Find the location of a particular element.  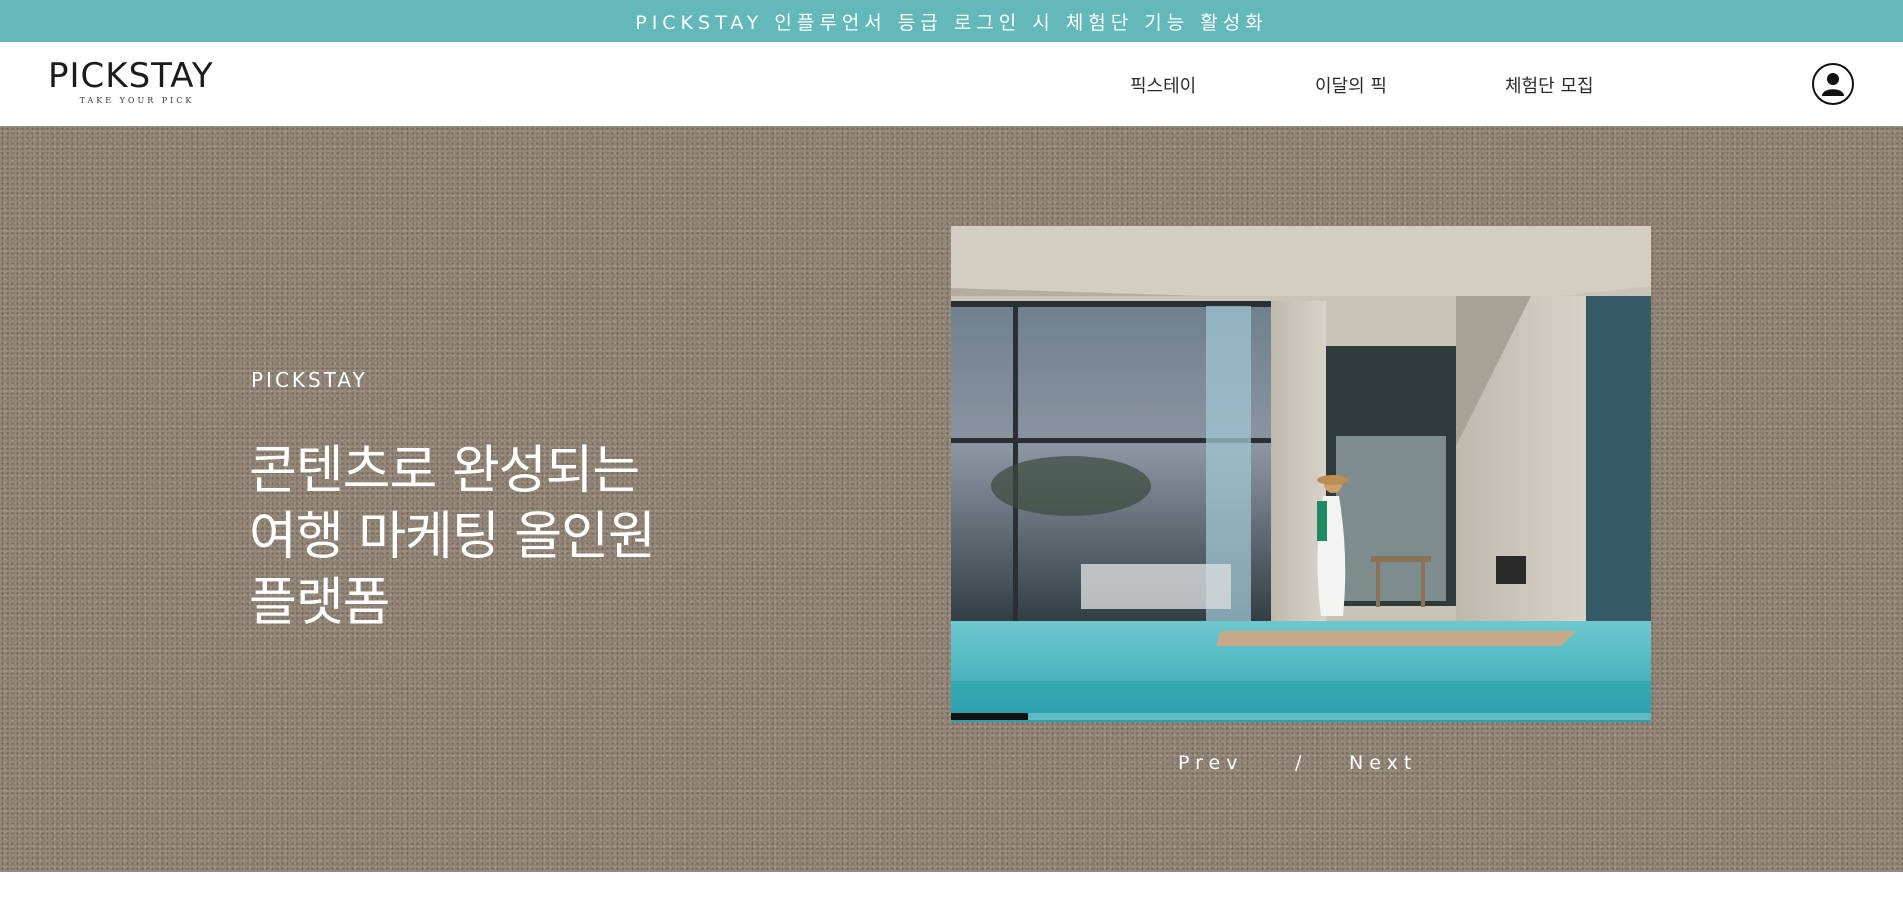

logo-tagline: TAKE YOUR PICK is located at coordinates (137, 100).